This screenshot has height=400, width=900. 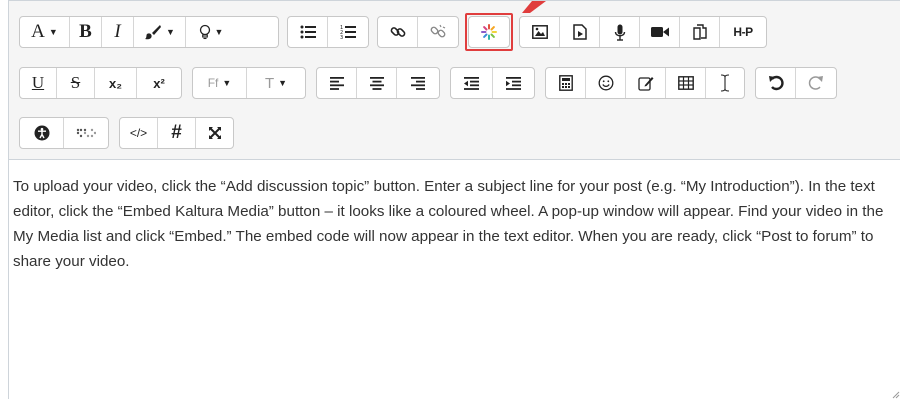 I want to click on html-icon: </>, so click(x=138, y=133).